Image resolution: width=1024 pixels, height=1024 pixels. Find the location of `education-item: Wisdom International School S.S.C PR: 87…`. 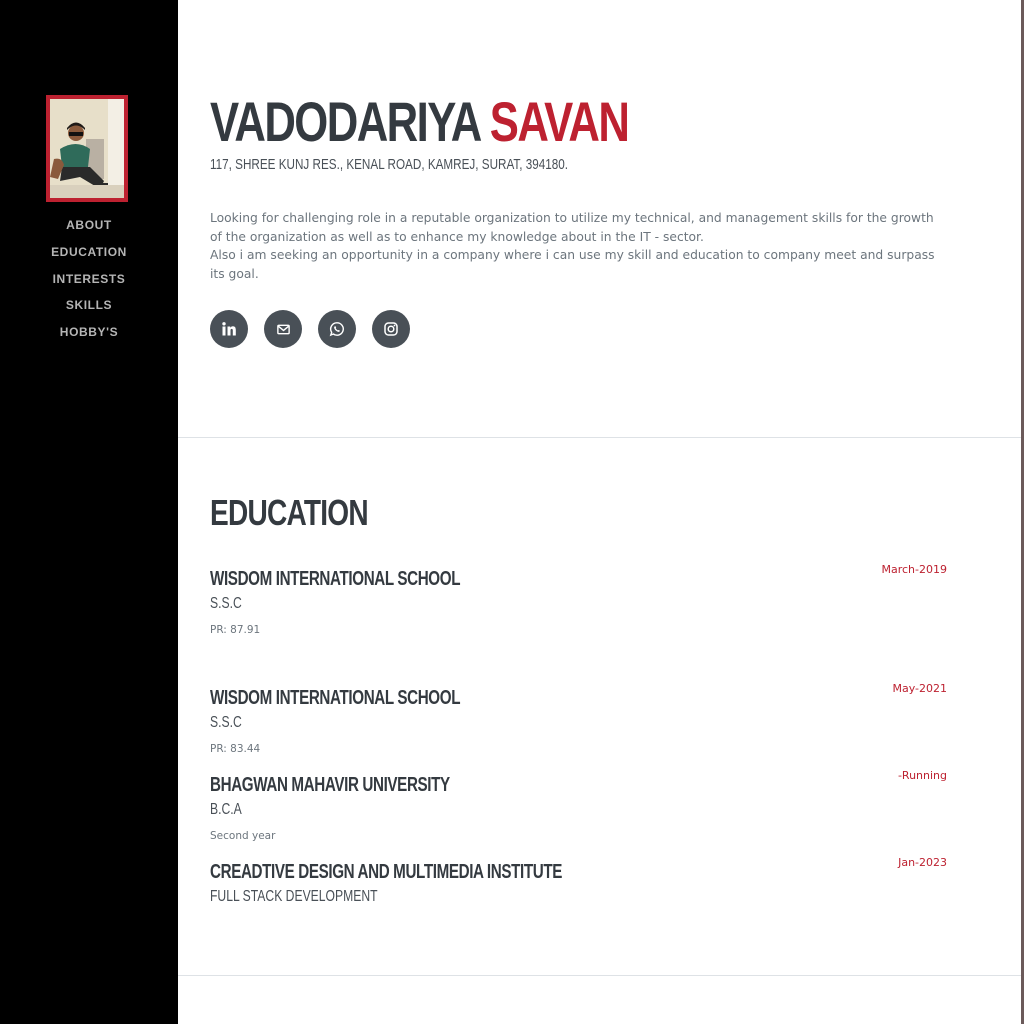

education-item: Wisdom International School S.S.C PR: 87… is located at coordinates (578, 599).